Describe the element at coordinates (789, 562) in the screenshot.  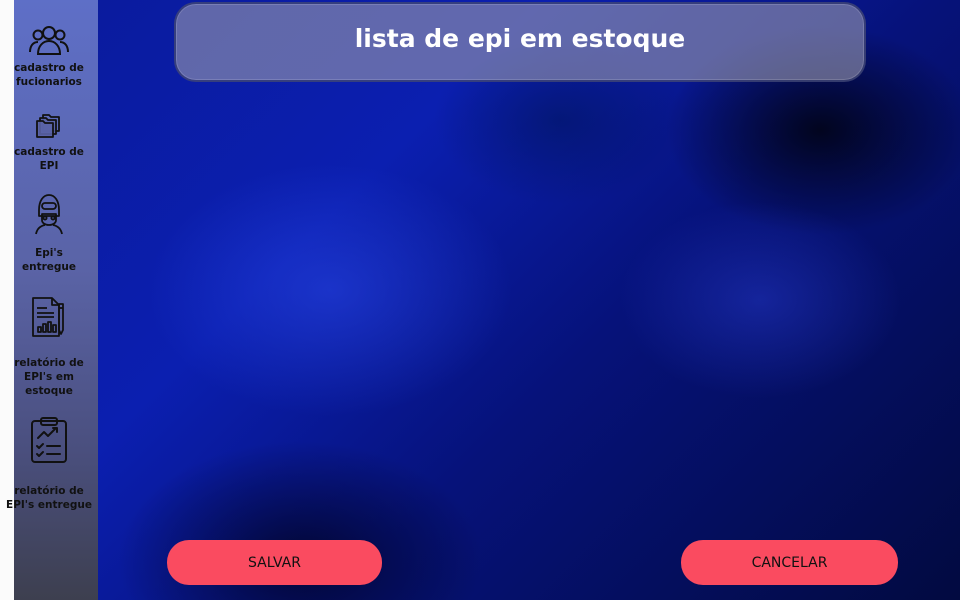
I see `cancel-button: CANCELAR` at that location.